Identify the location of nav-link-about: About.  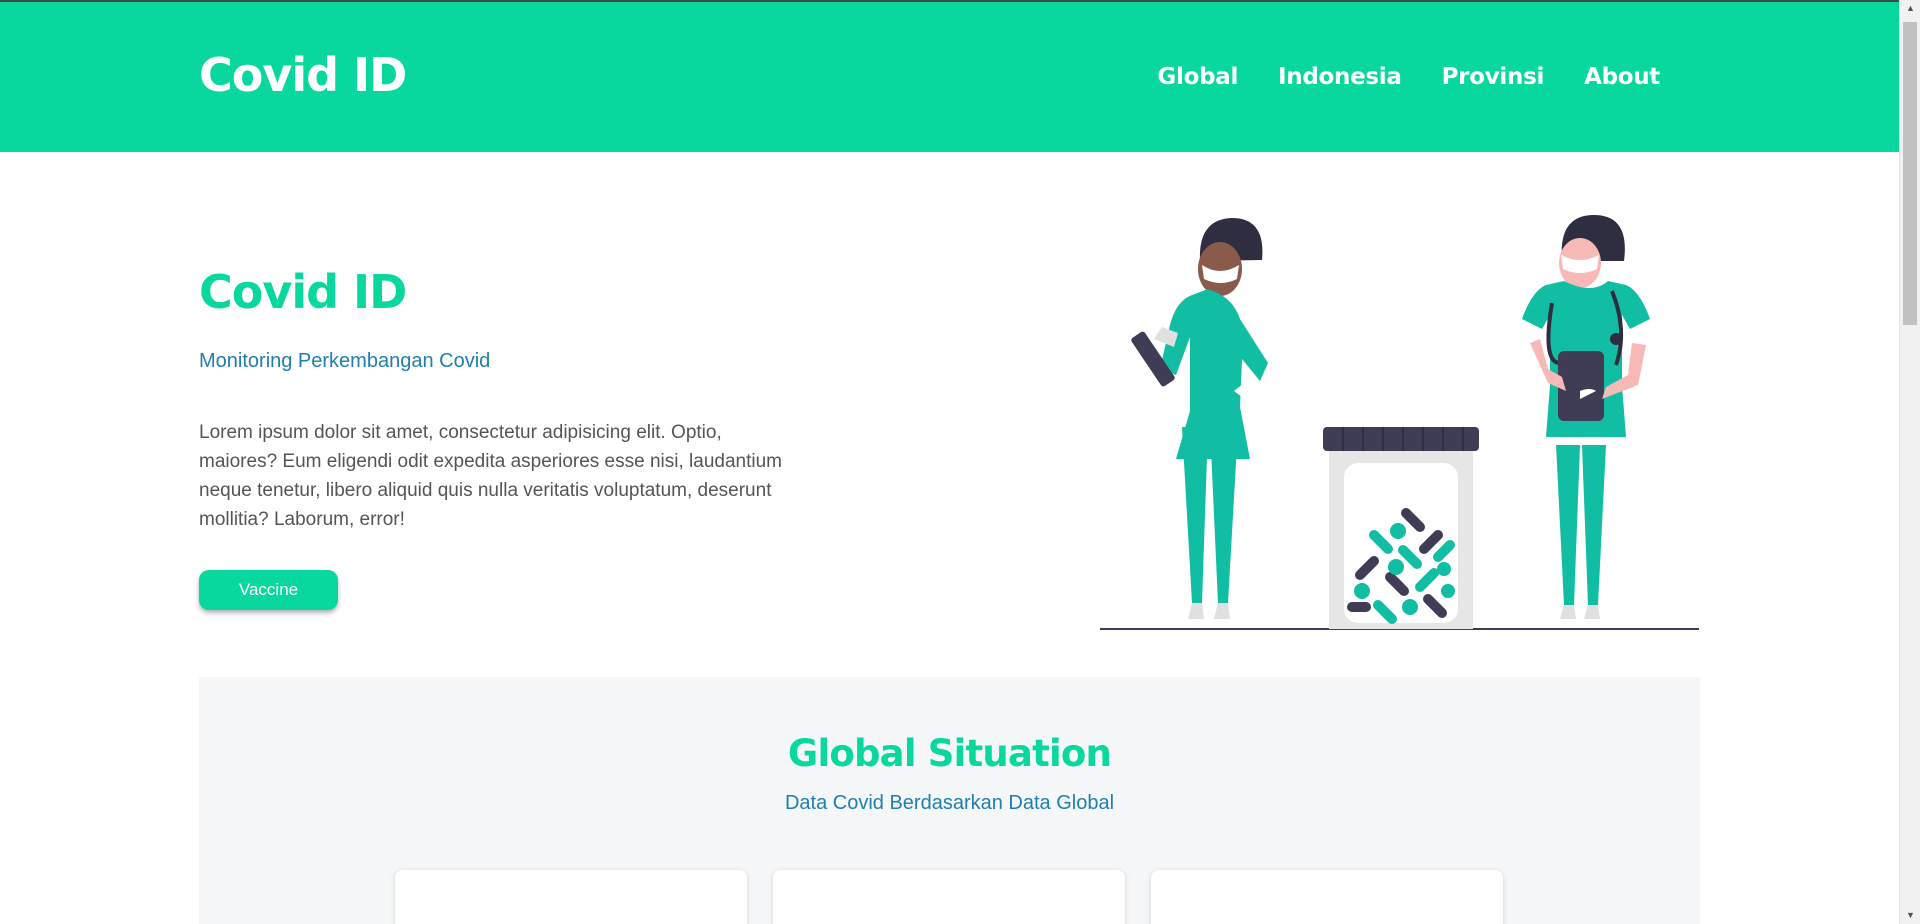
(1622, 77).